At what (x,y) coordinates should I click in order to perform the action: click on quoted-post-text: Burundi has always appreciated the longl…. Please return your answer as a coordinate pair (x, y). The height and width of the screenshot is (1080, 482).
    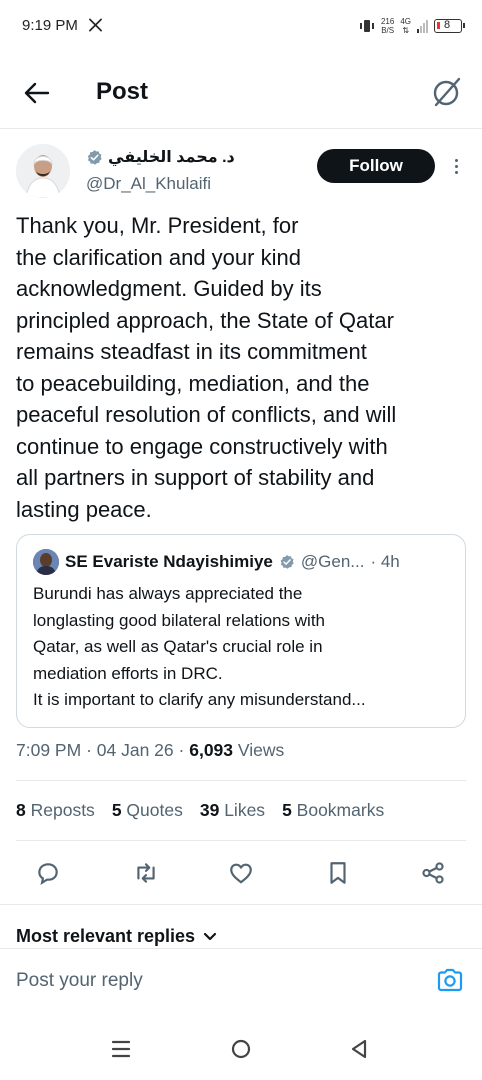
    Looking at the image, I should click on (199, 646).